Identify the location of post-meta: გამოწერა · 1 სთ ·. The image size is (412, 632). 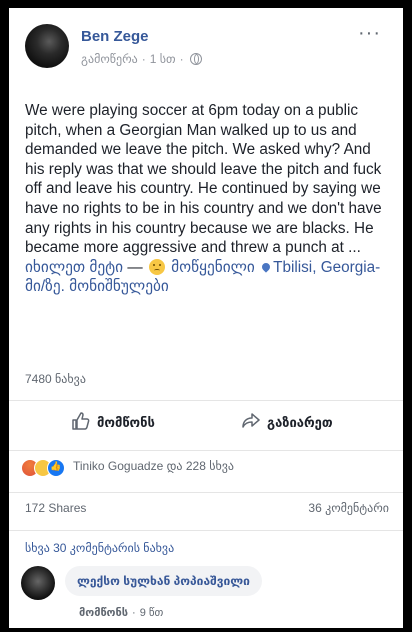
(141, 59).